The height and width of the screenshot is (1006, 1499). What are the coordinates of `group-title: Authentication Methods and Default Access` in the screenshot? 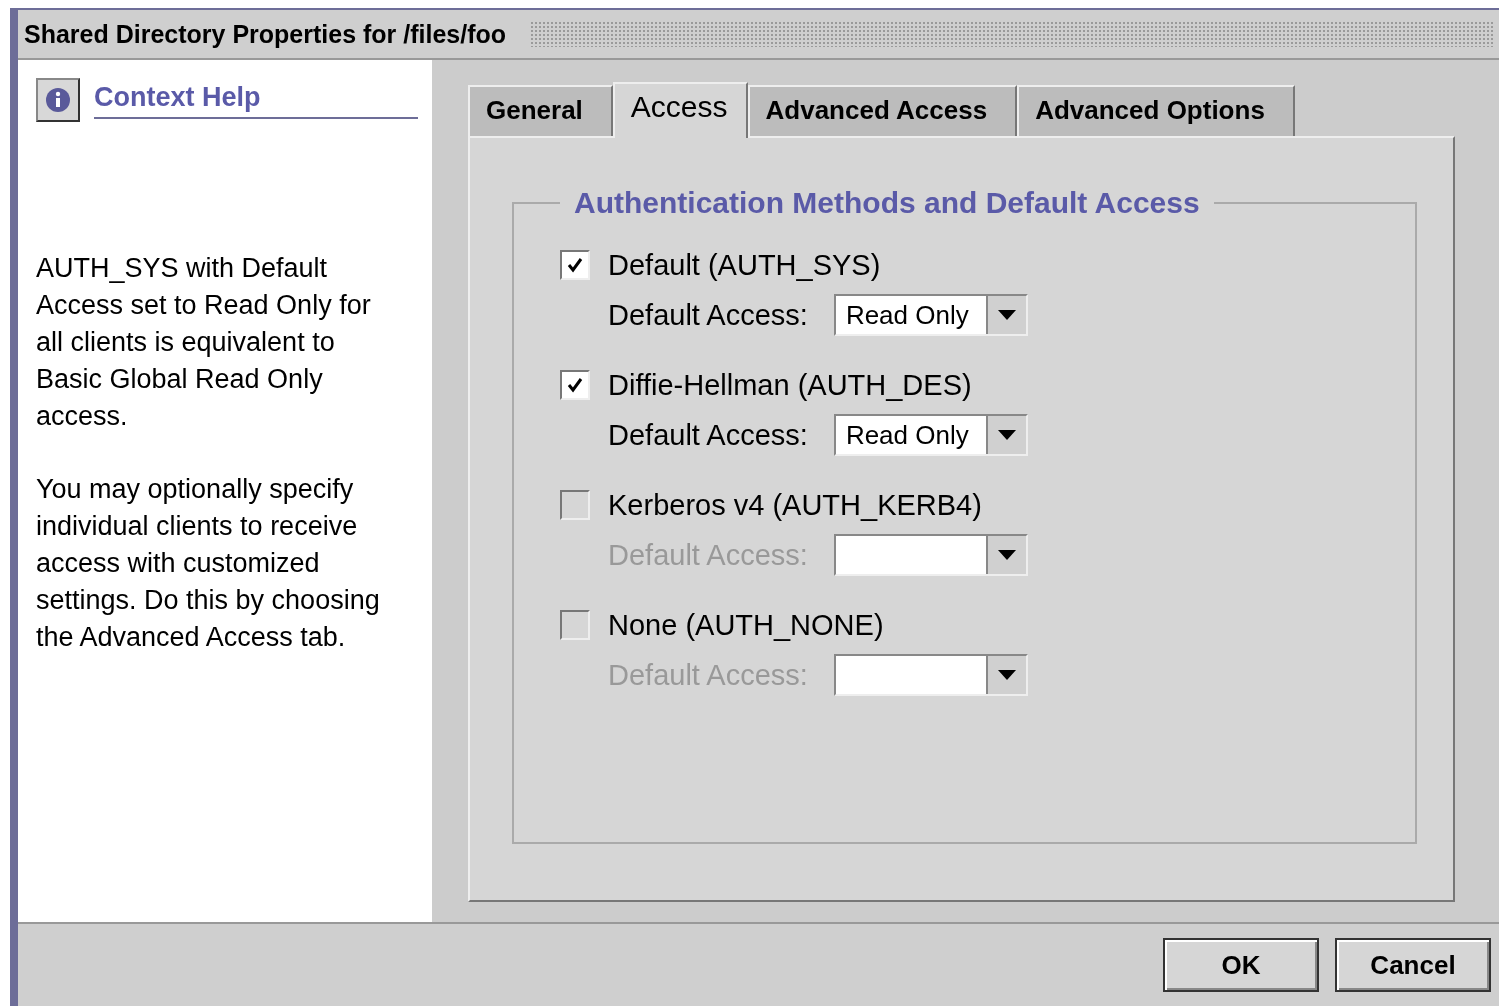 It's located at (887, 203).